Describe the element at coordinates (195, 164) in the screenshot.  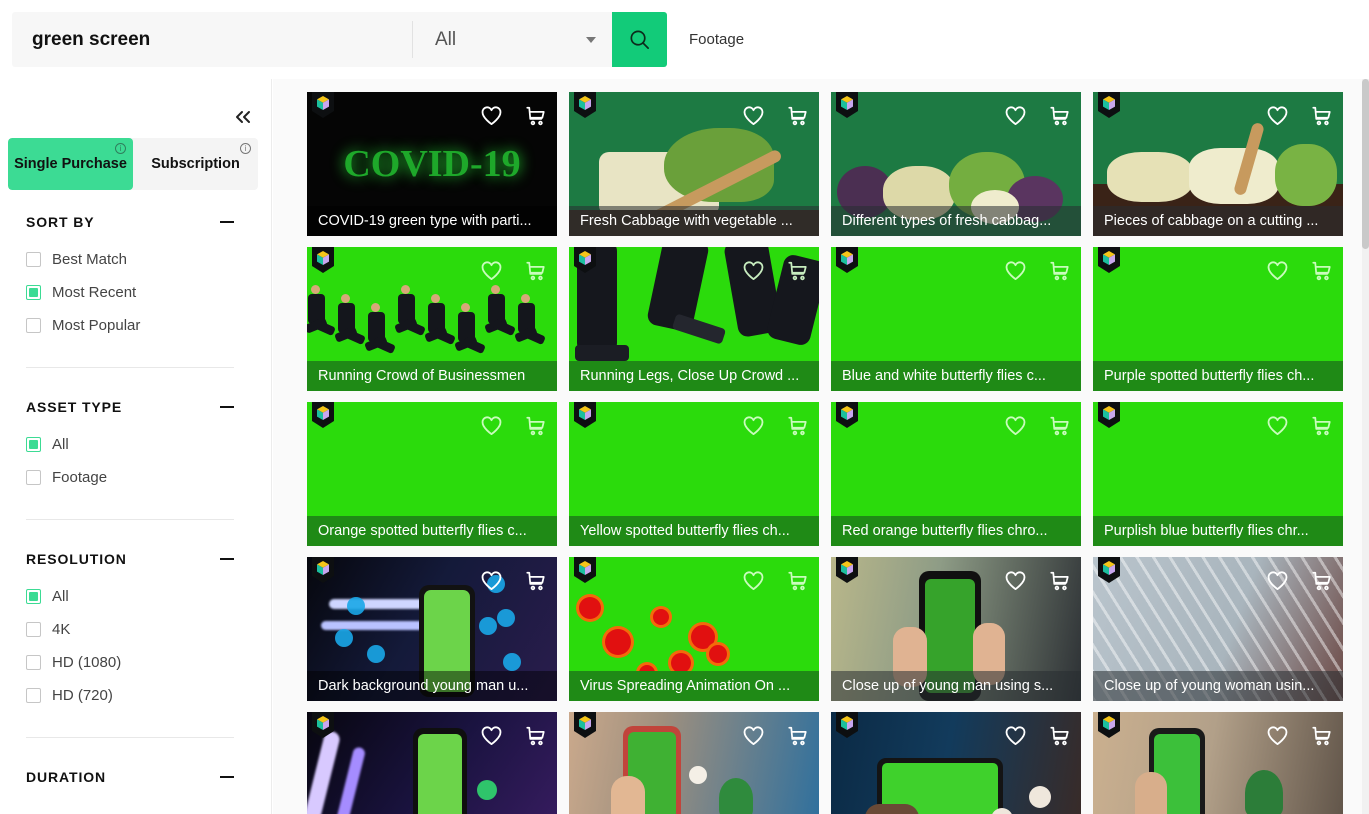
I see `tab-subscription: Subscription i` at that location.